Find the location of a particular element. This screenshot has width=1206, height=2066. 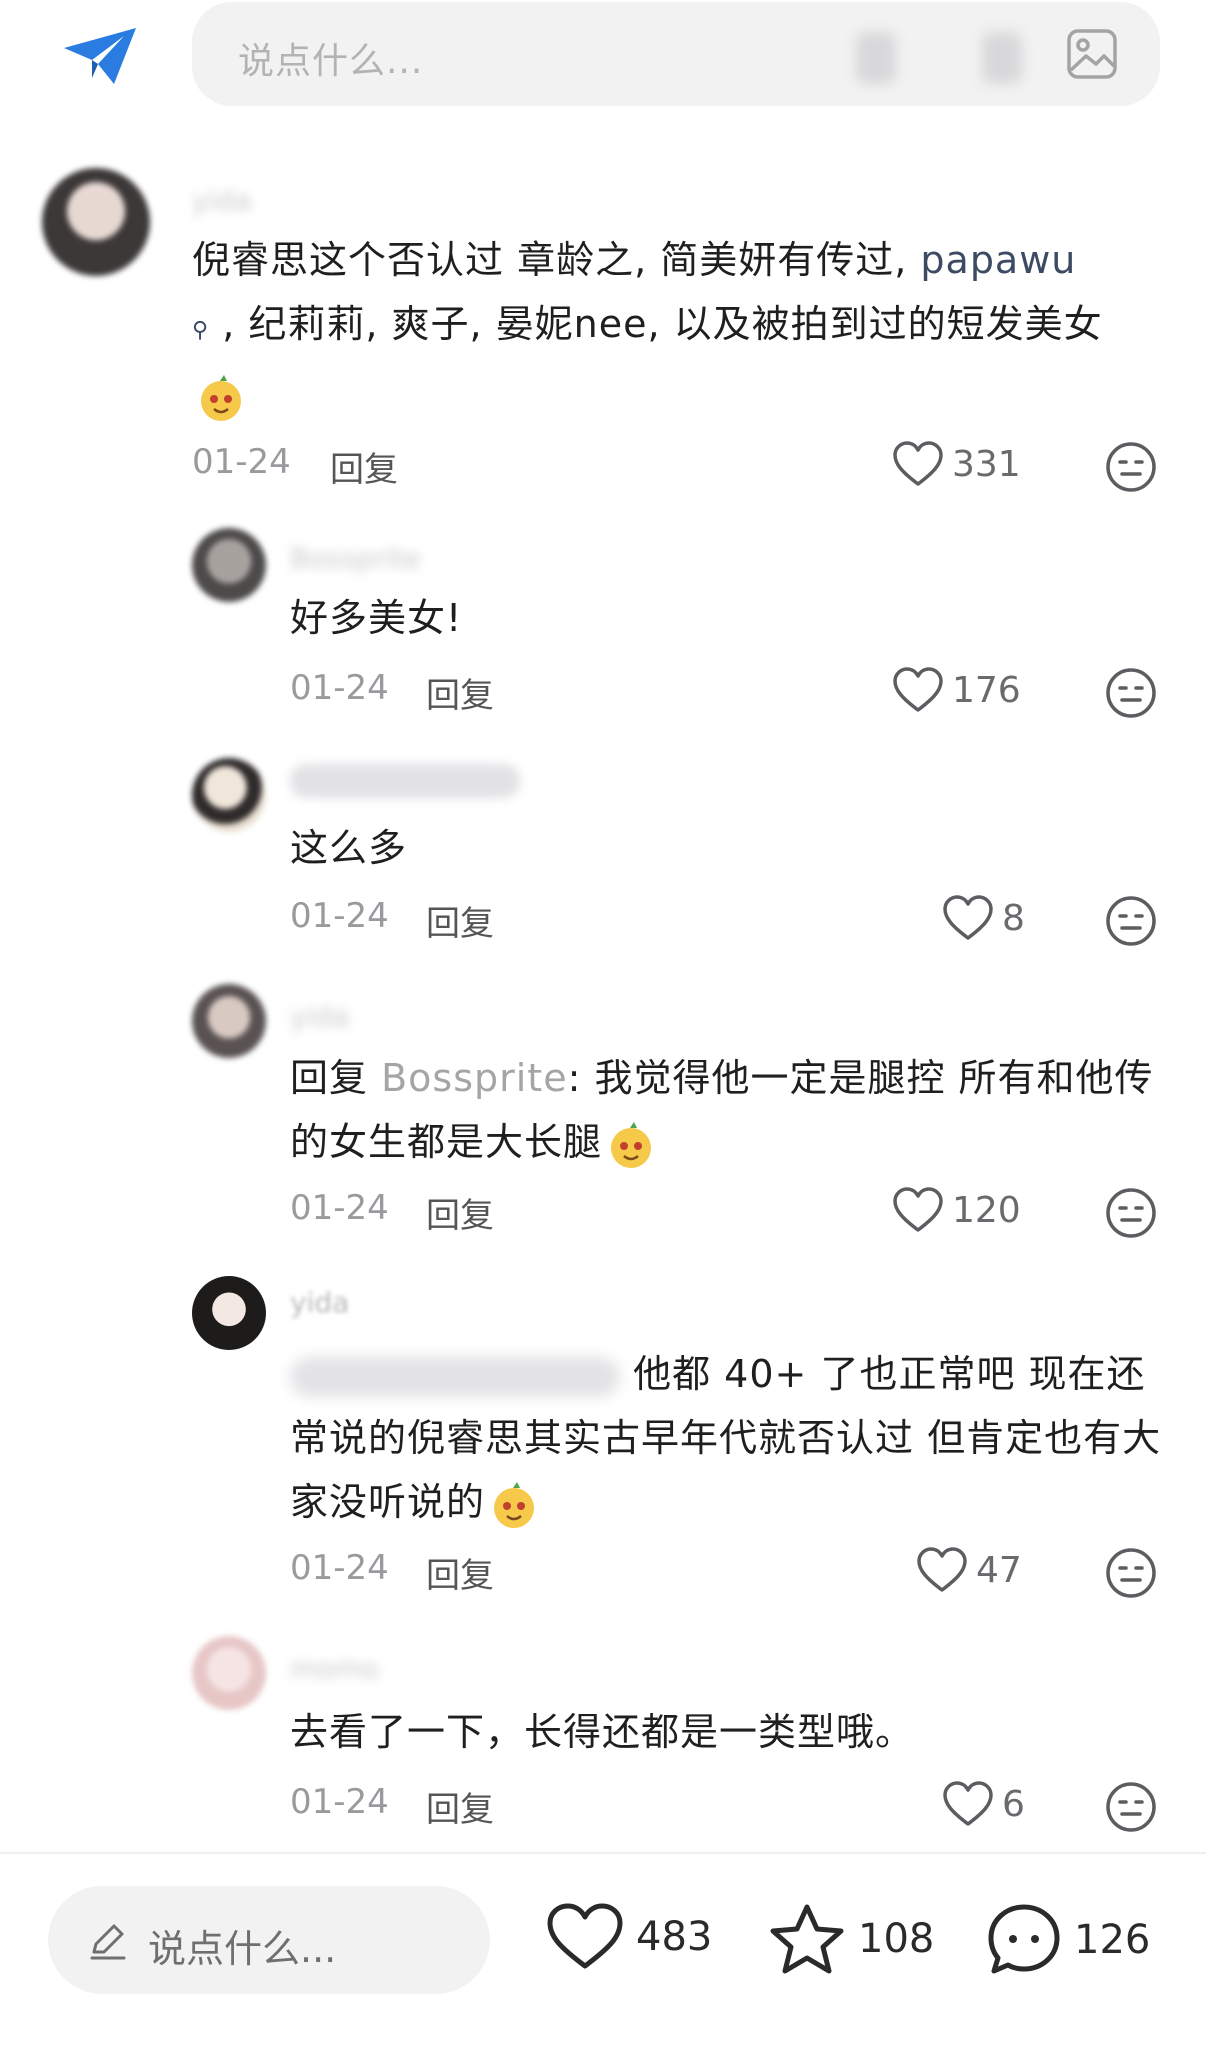

like-button: 6 is located at coordinates (983, 1804).